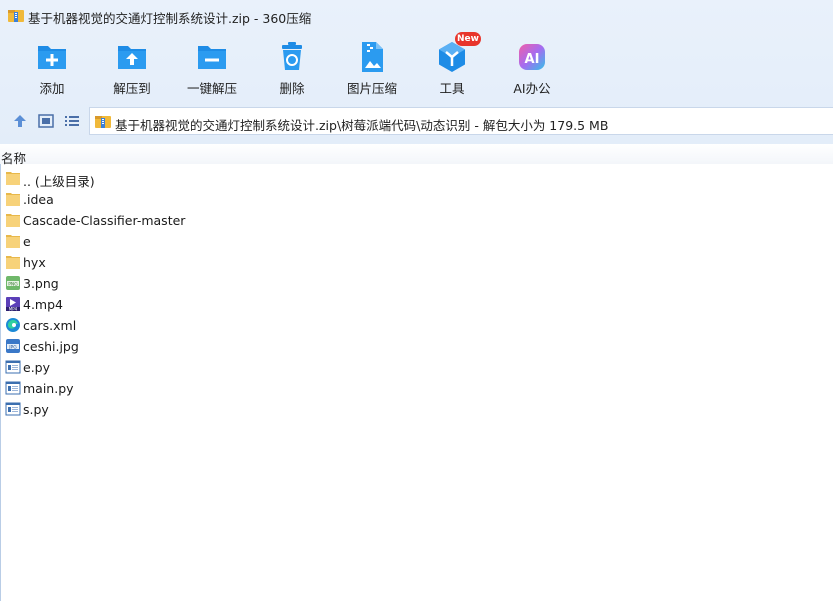  I want to click on one-click-extract-icon, so click(212, 57).